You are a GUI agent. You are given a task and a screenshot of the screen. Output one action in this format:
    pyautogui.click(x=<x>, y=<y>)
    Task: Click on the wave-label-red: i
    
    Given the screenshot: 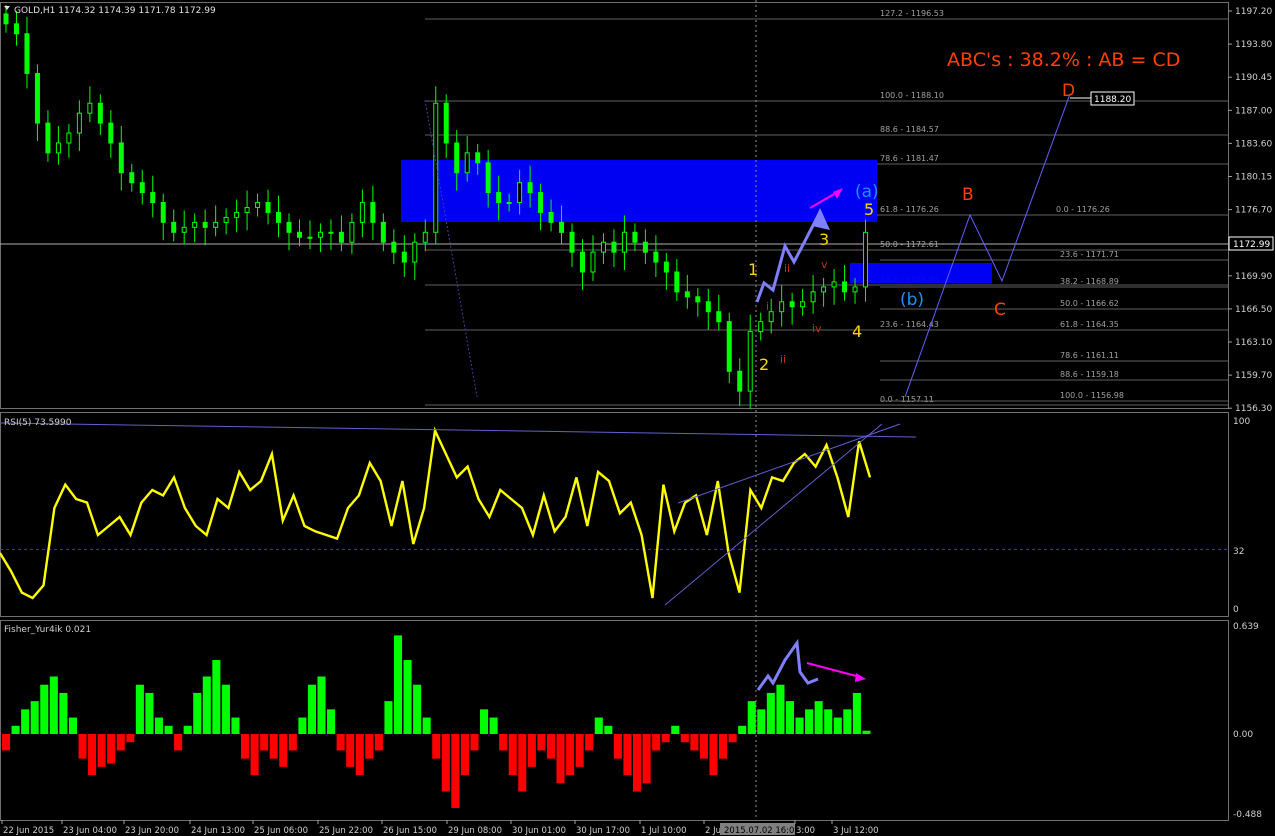 What is the action you would take?
    pyautogui.click(x=767, y=306)
    